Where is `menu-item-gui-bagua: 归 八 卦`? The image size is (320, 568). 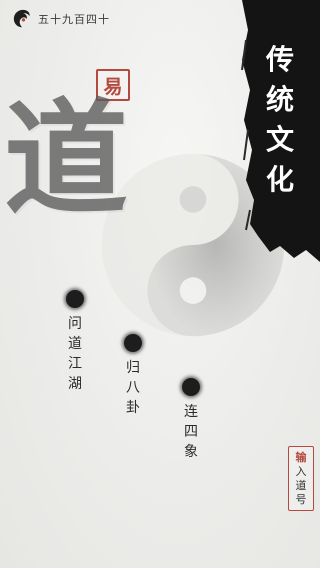 menu-item-gui-bagua: 归 八 卦 is located at coordinates (133, 376).